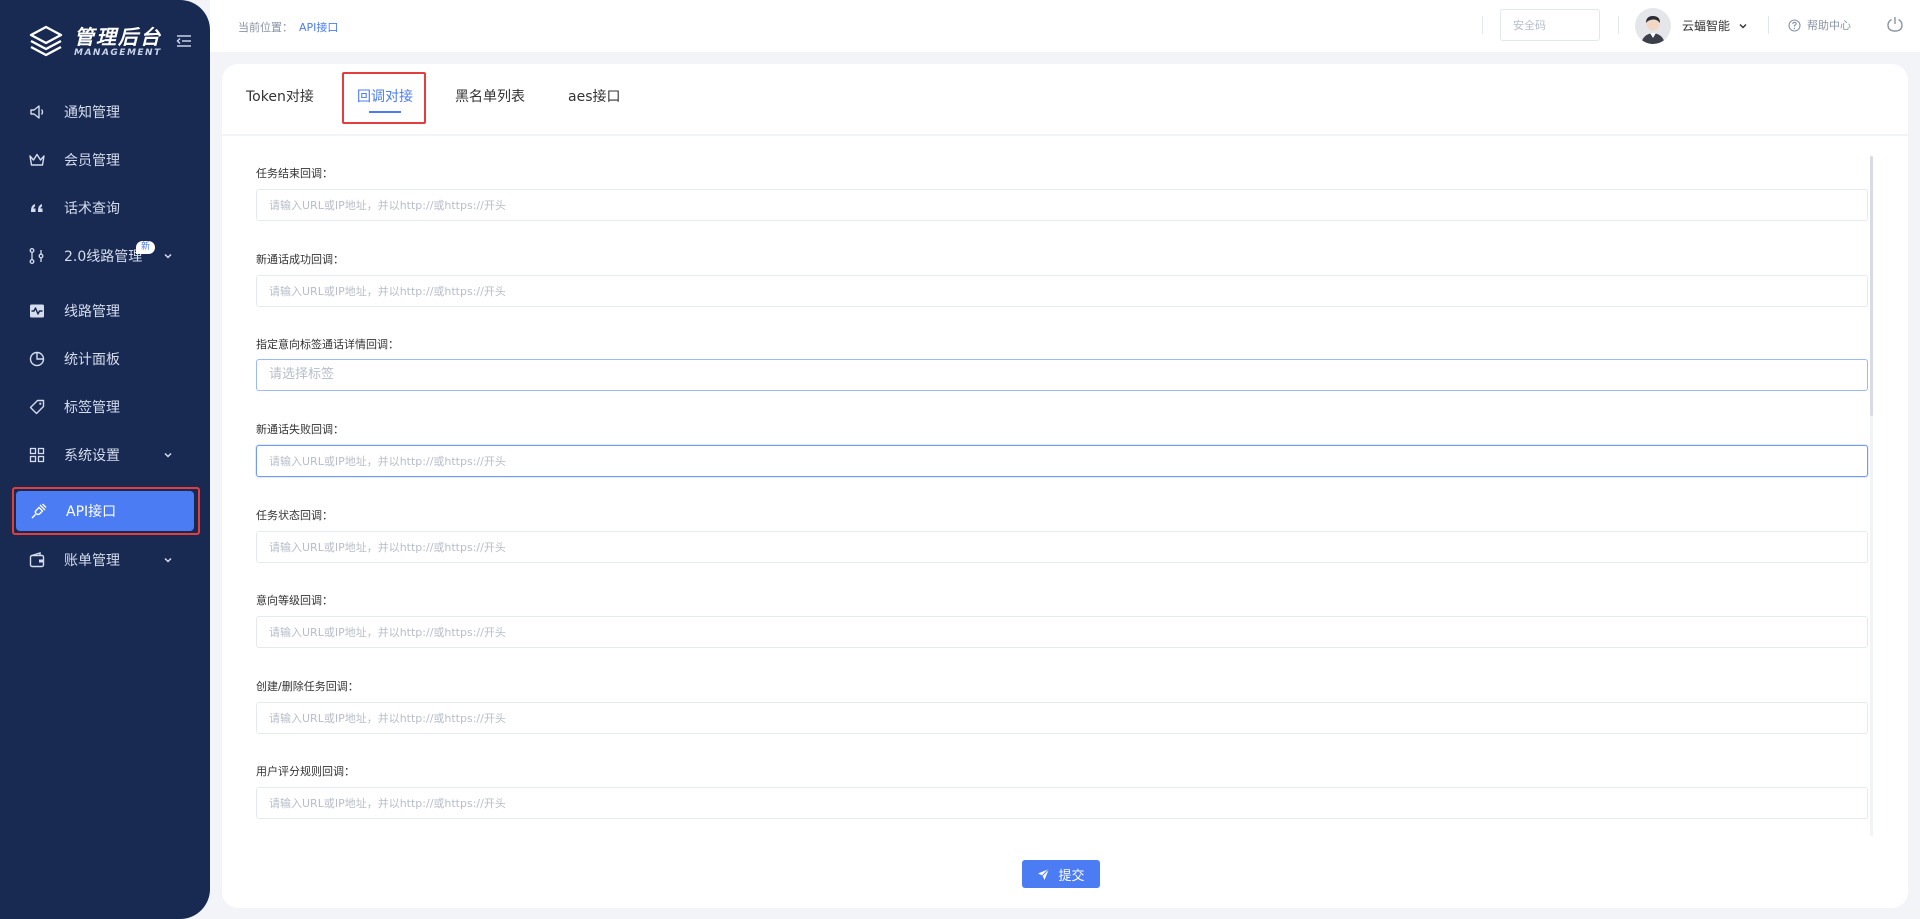 This screenshot has height=919, width=1920. I want to click on breadcrumb-prefix: 当前位置：, so click(265, 27).